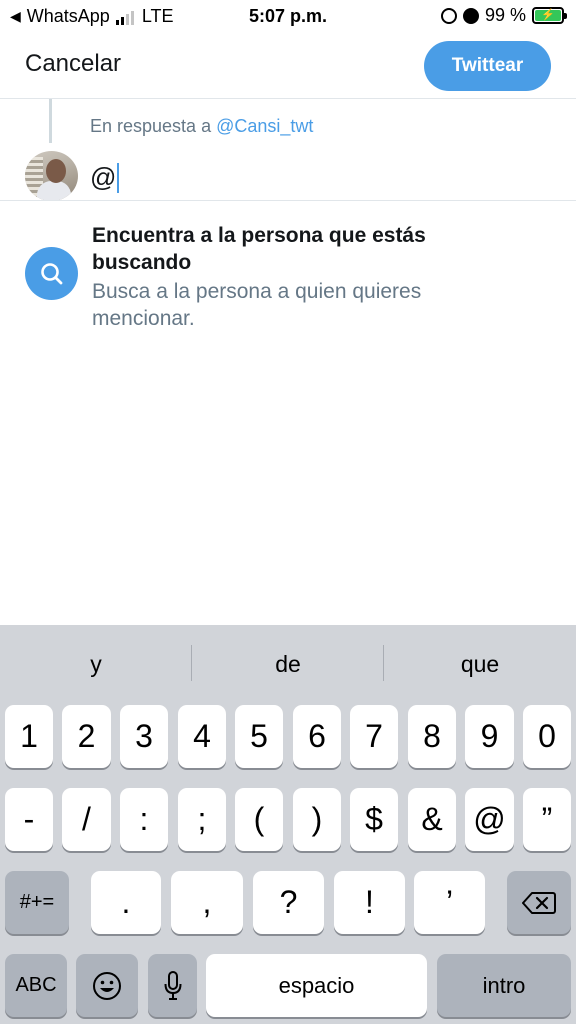 The height and width of the screenshot is (1024, 576). I want to click on key-at: @, so click(489, 819).